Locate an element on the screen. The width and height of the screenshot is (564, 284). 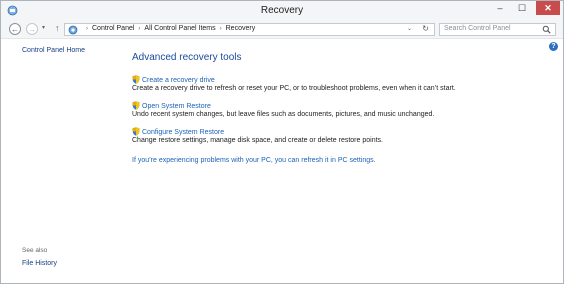
file-history-link: File History is located at coordinates (39, 263).